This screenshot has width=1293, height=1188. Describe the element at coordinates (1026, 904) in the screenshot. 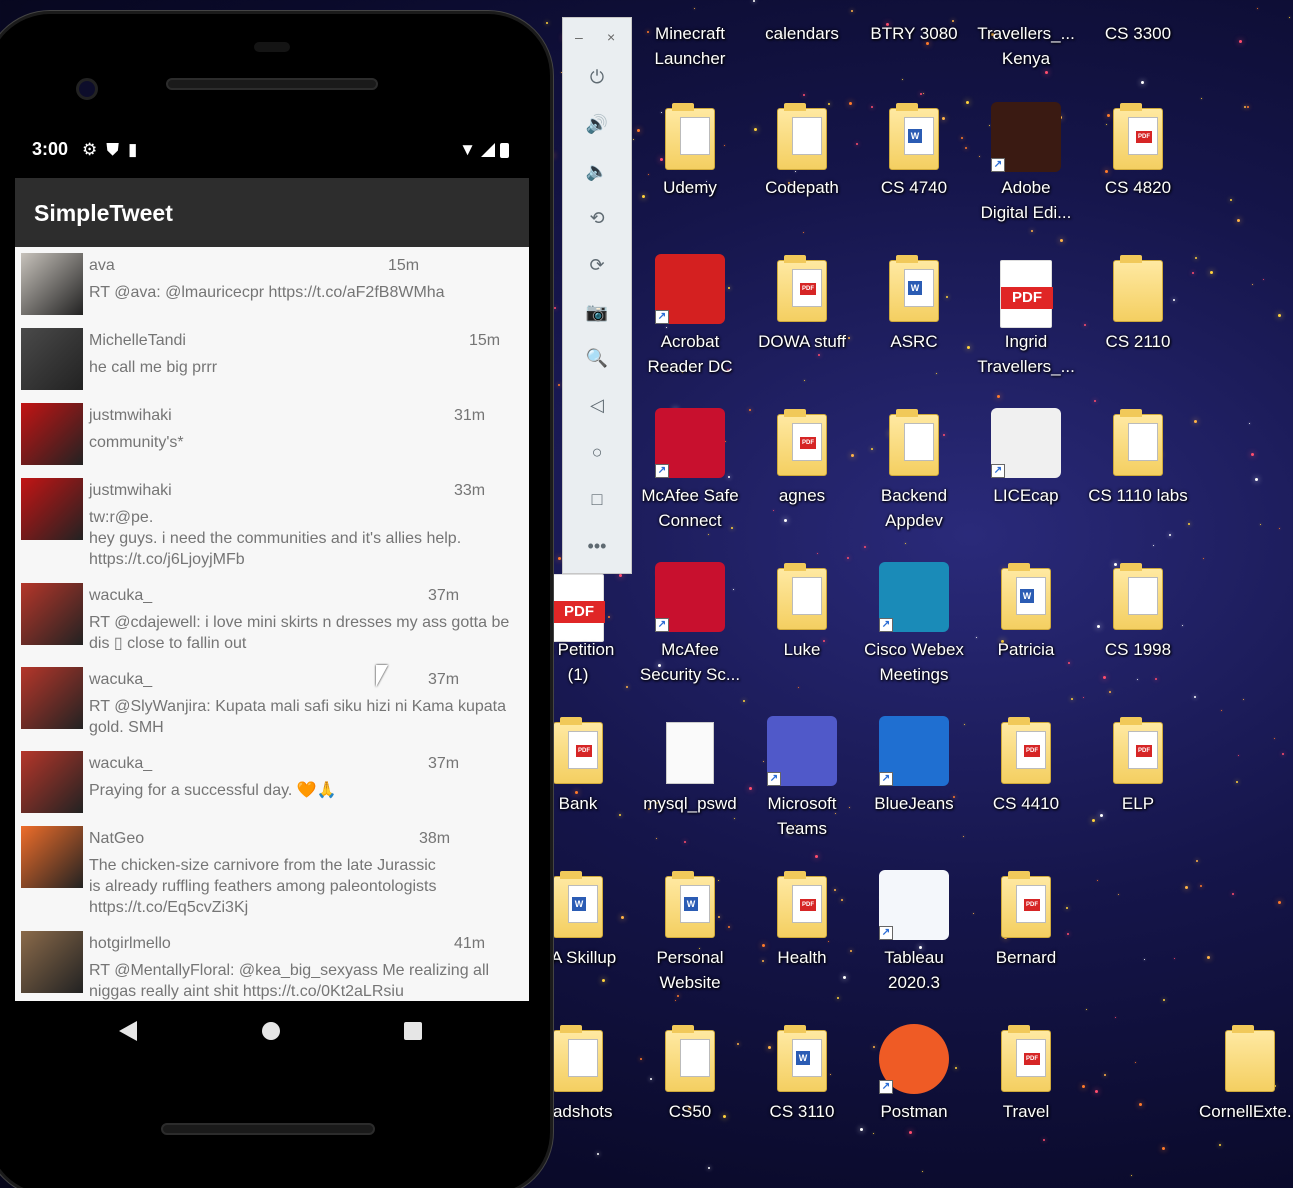

I see `folder-icon: PDF` at that location.